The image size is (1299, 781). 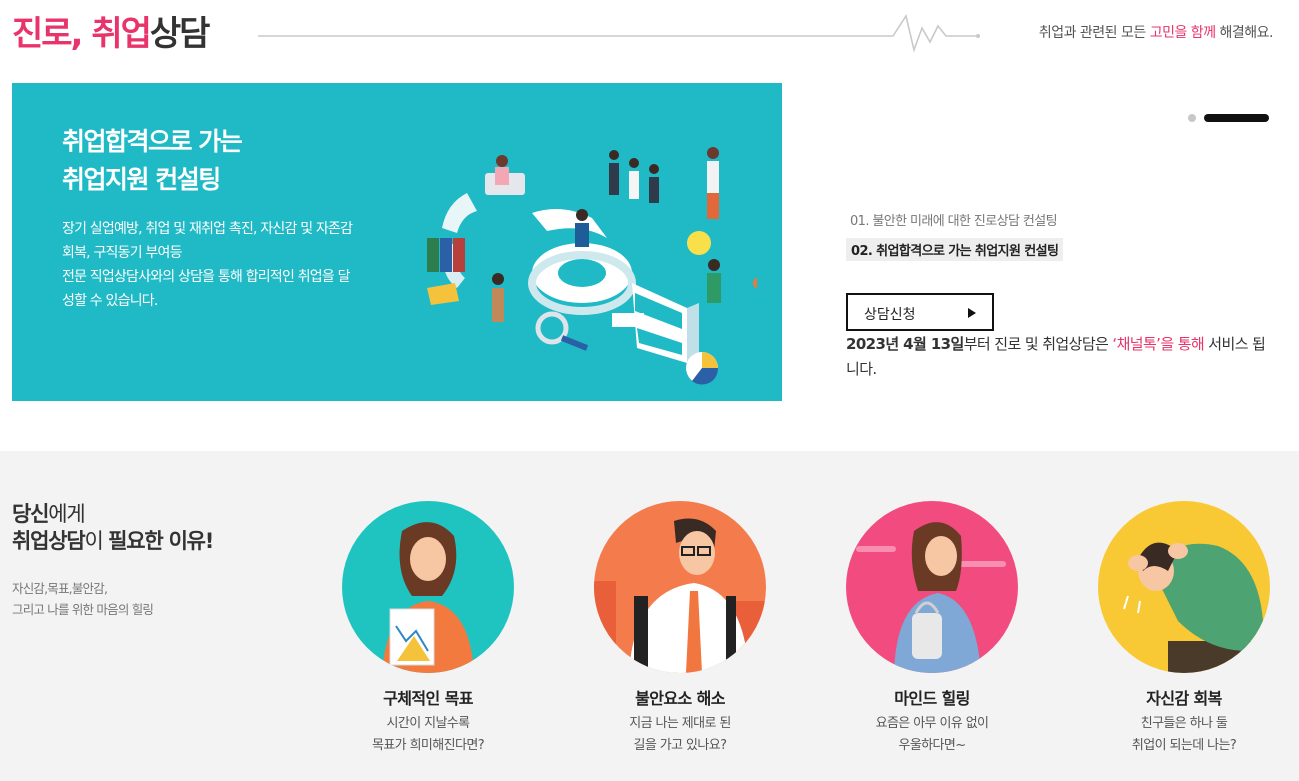 I want to click on reasons-heading: 당신에게 취업상담이 필요한 이유!, so click(x=113, y=528).